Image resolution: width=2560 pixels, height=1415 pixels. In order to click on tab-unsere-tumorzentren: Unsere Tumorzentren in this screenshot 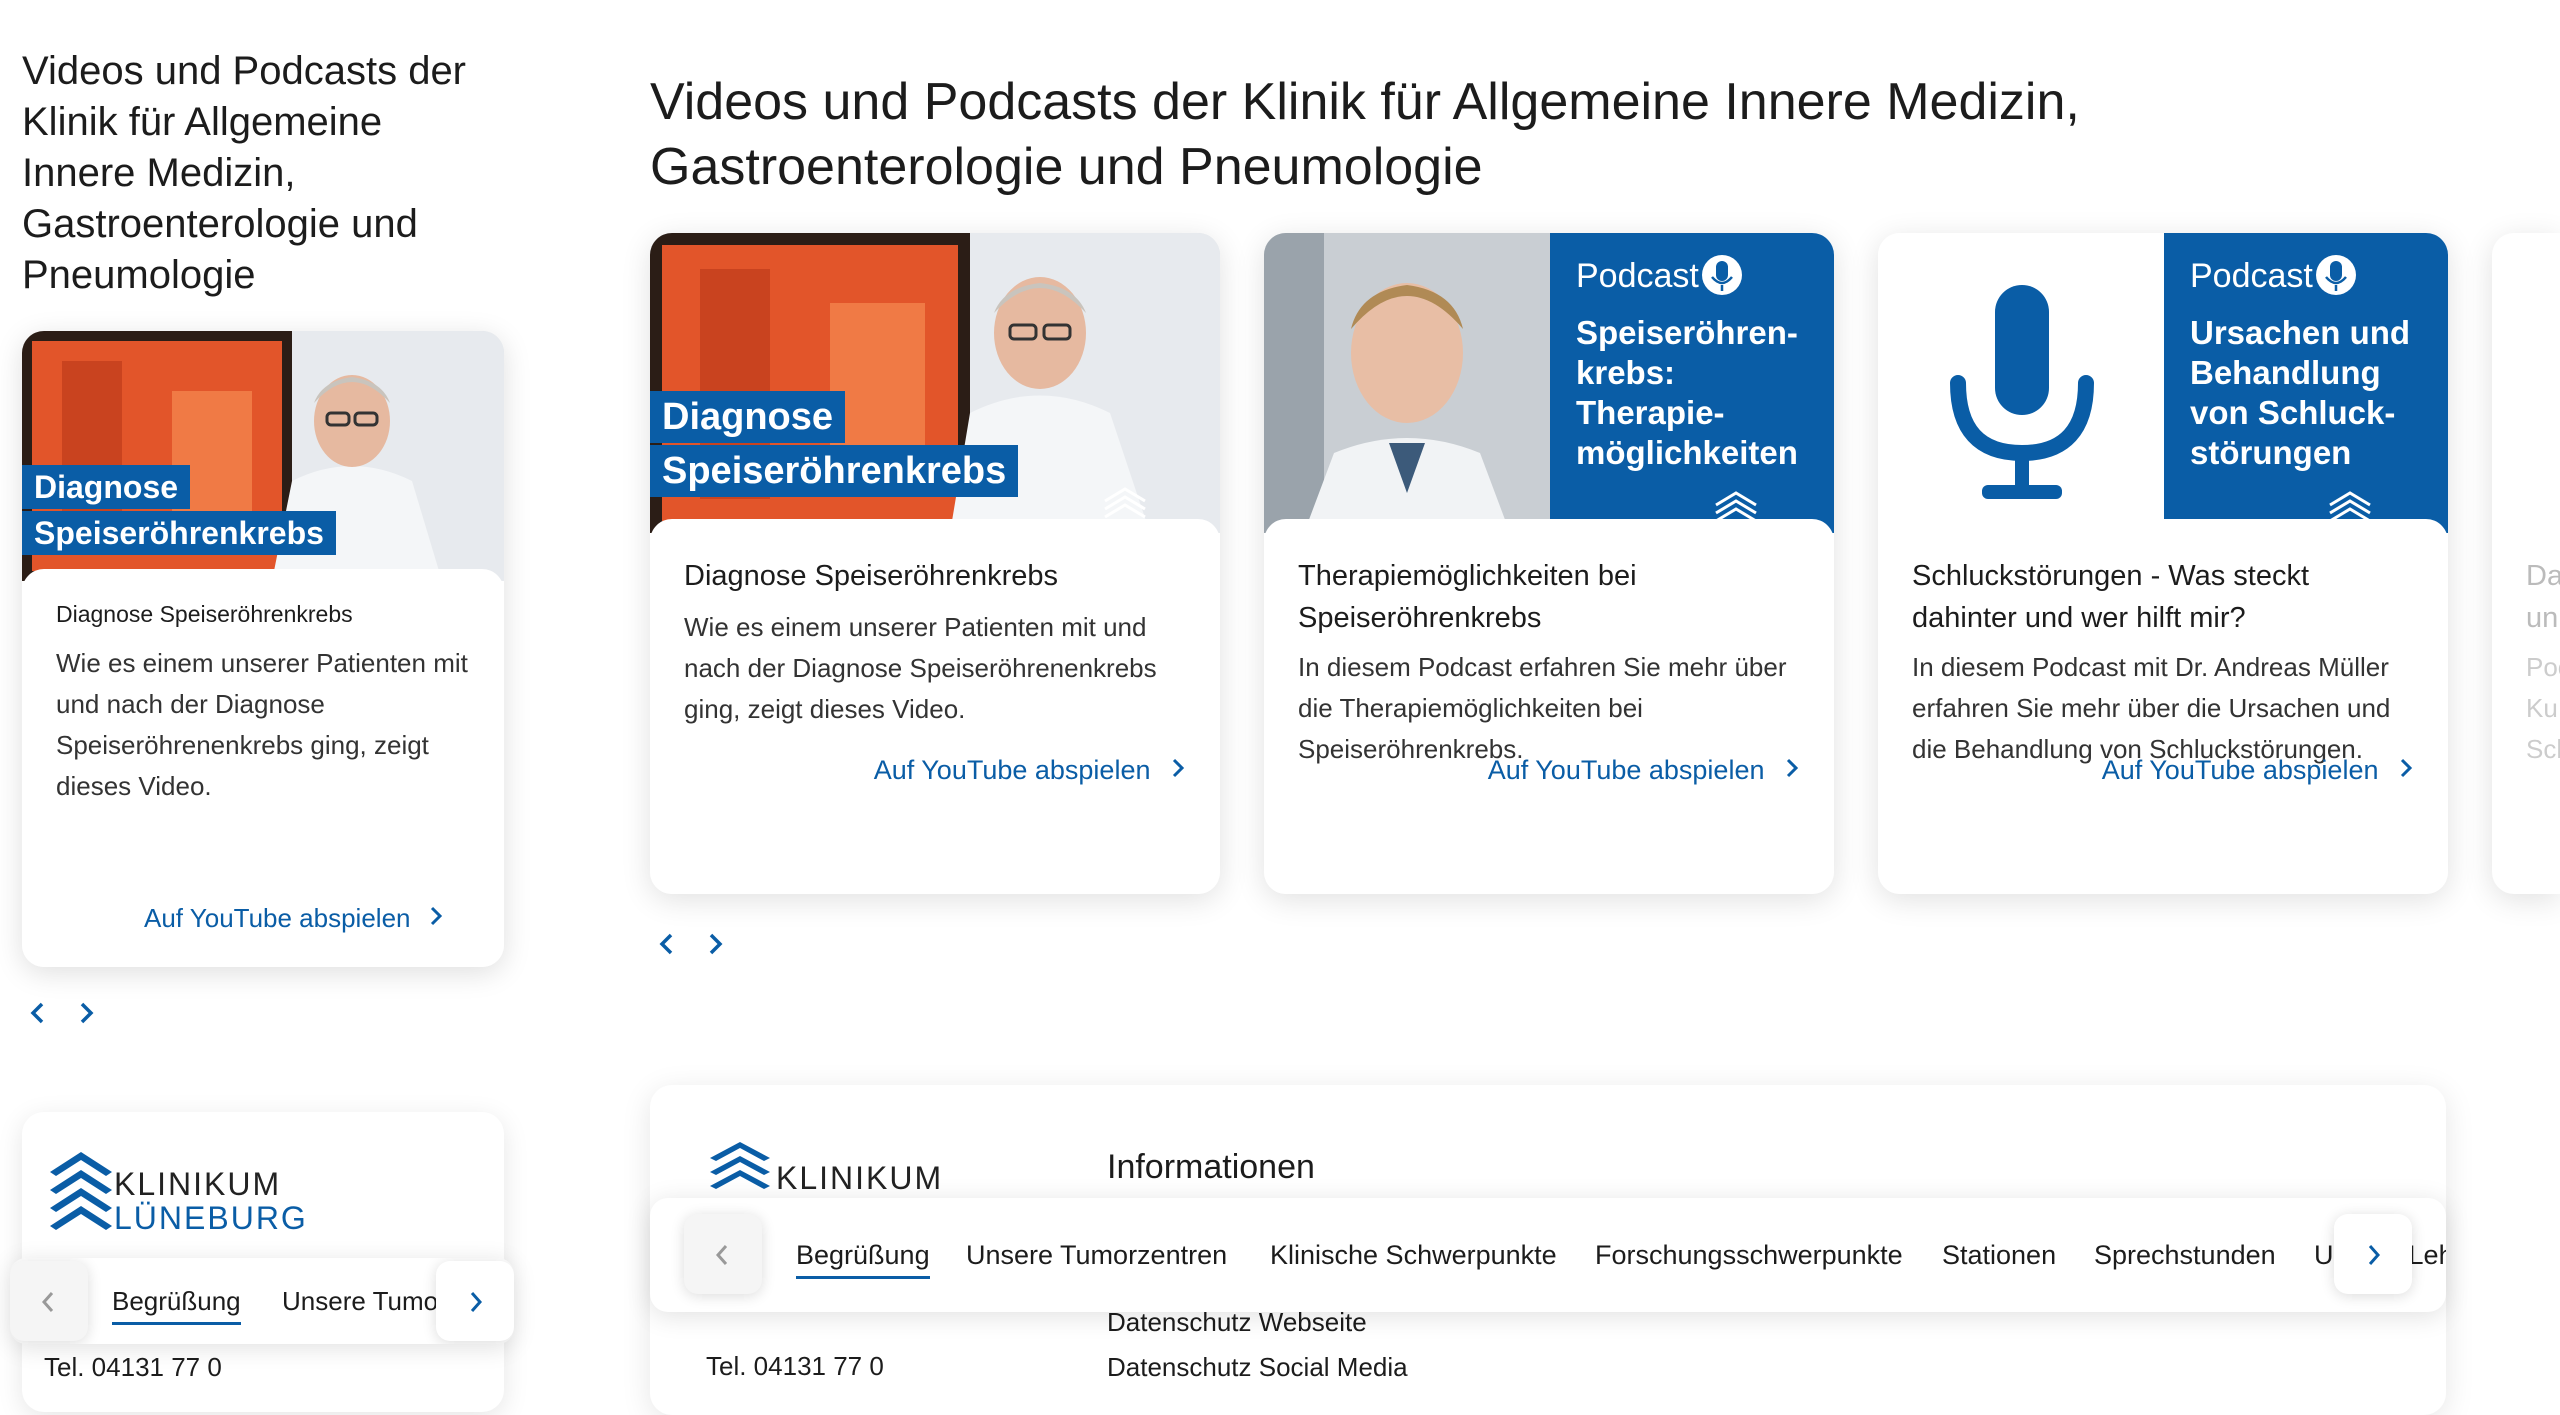, I will do `click(1096, 1255)`.